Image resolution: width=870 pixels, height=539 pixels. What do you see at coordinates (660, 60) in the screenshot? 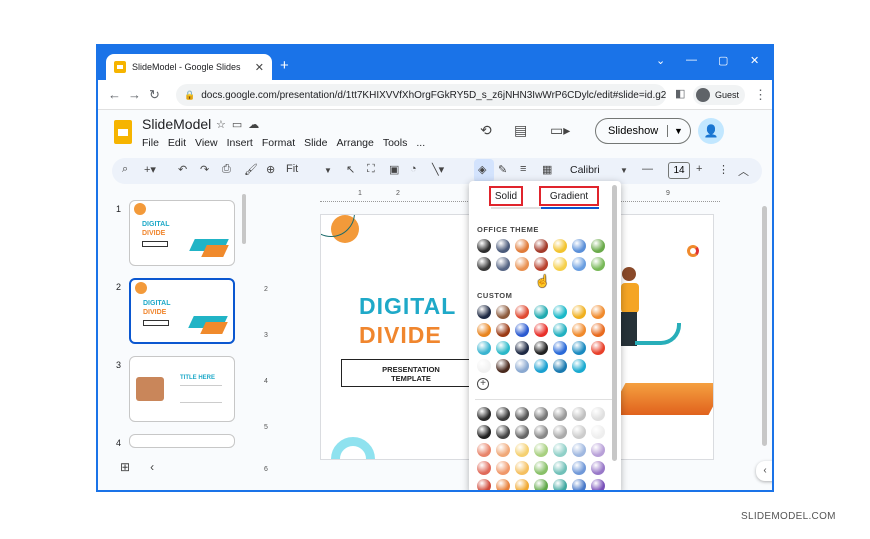
I see `tab-search-icon: ⌄` at bounding box center [660, 60].